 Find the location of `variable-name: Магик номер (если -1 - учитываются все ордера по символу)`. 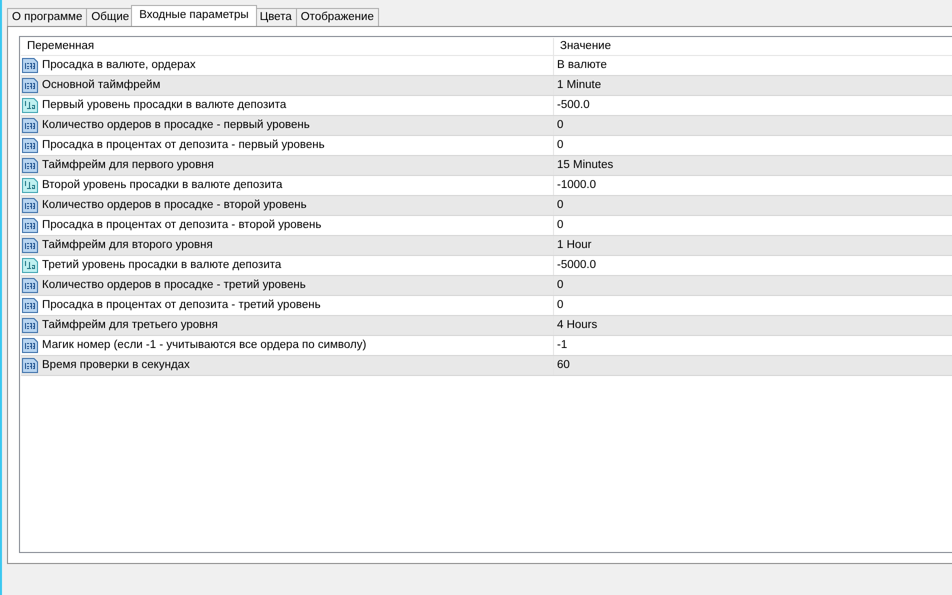

variable-name: Магик номер (если -1 - учитываются все ордера по символу) is located at coordinates (204, 345).